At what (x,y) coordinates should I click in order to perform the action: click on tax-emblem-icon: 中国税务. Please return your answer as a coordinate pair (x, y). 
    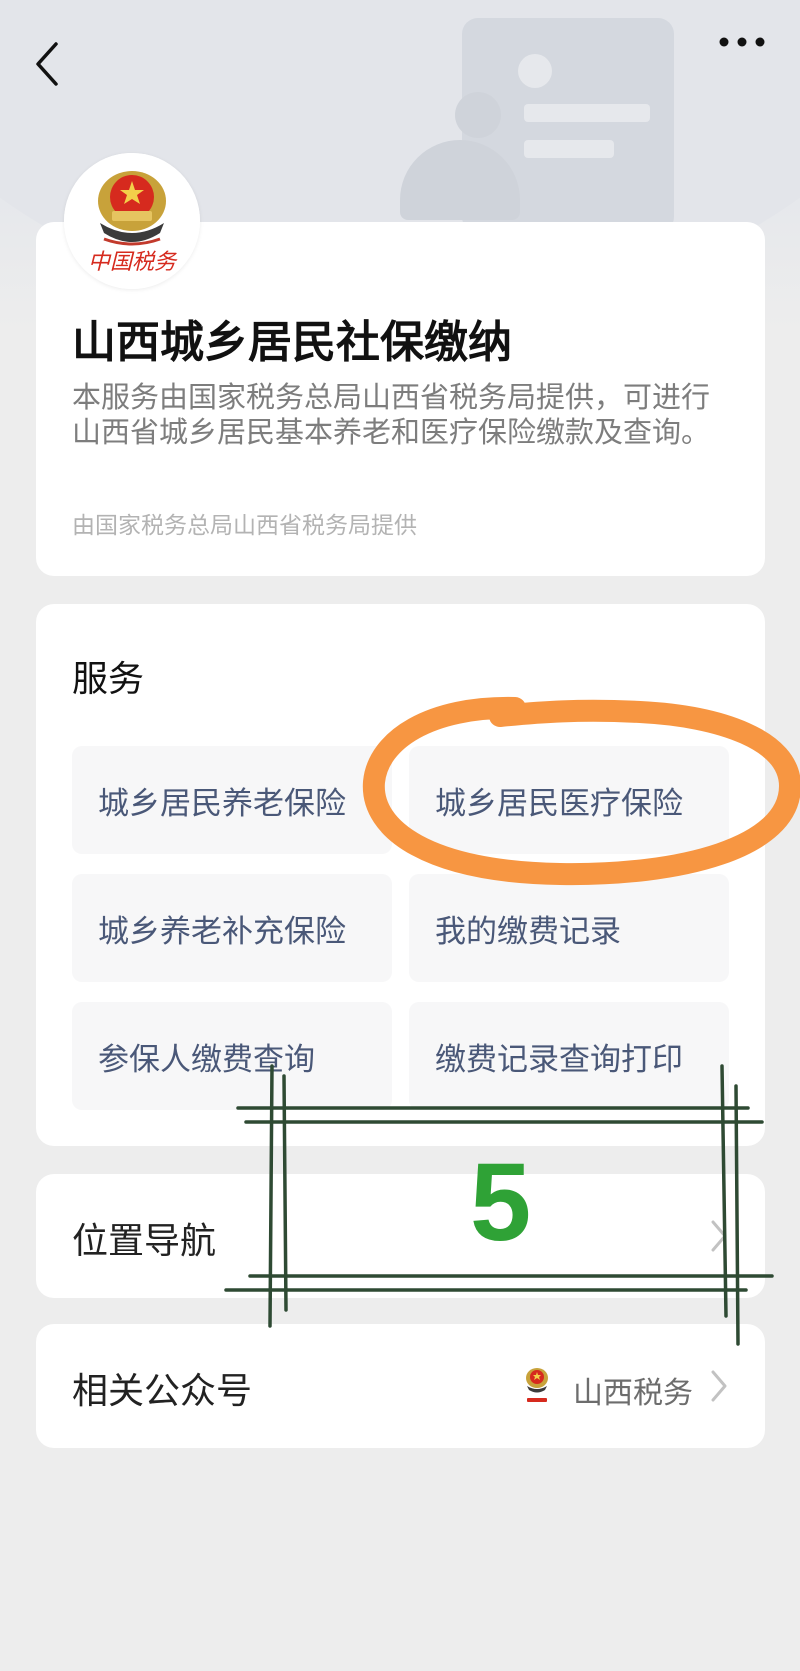
    Looking at the image, I should click on (132, 221).